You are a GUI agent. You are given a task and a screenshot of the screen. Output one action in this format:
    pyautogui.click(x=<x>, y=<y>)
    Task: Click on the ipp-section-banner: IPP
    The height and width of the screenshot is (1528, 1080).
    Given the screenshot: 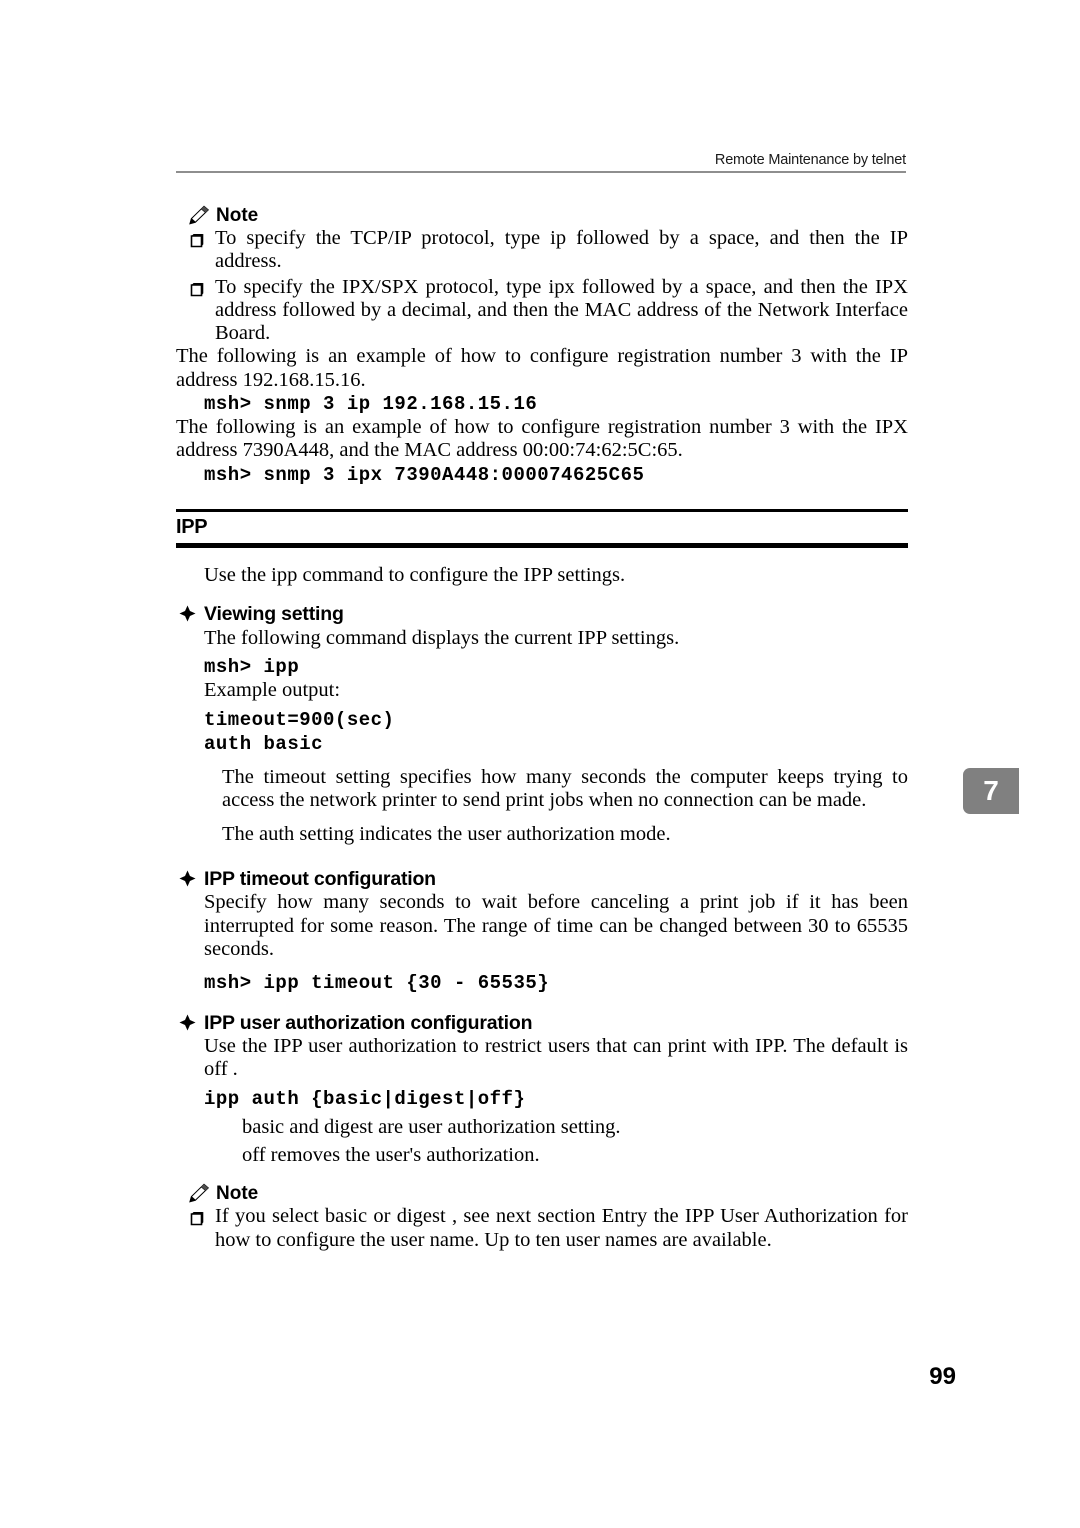 What is the action you would take?
    pyautogui.click(x=542, y=529)
    